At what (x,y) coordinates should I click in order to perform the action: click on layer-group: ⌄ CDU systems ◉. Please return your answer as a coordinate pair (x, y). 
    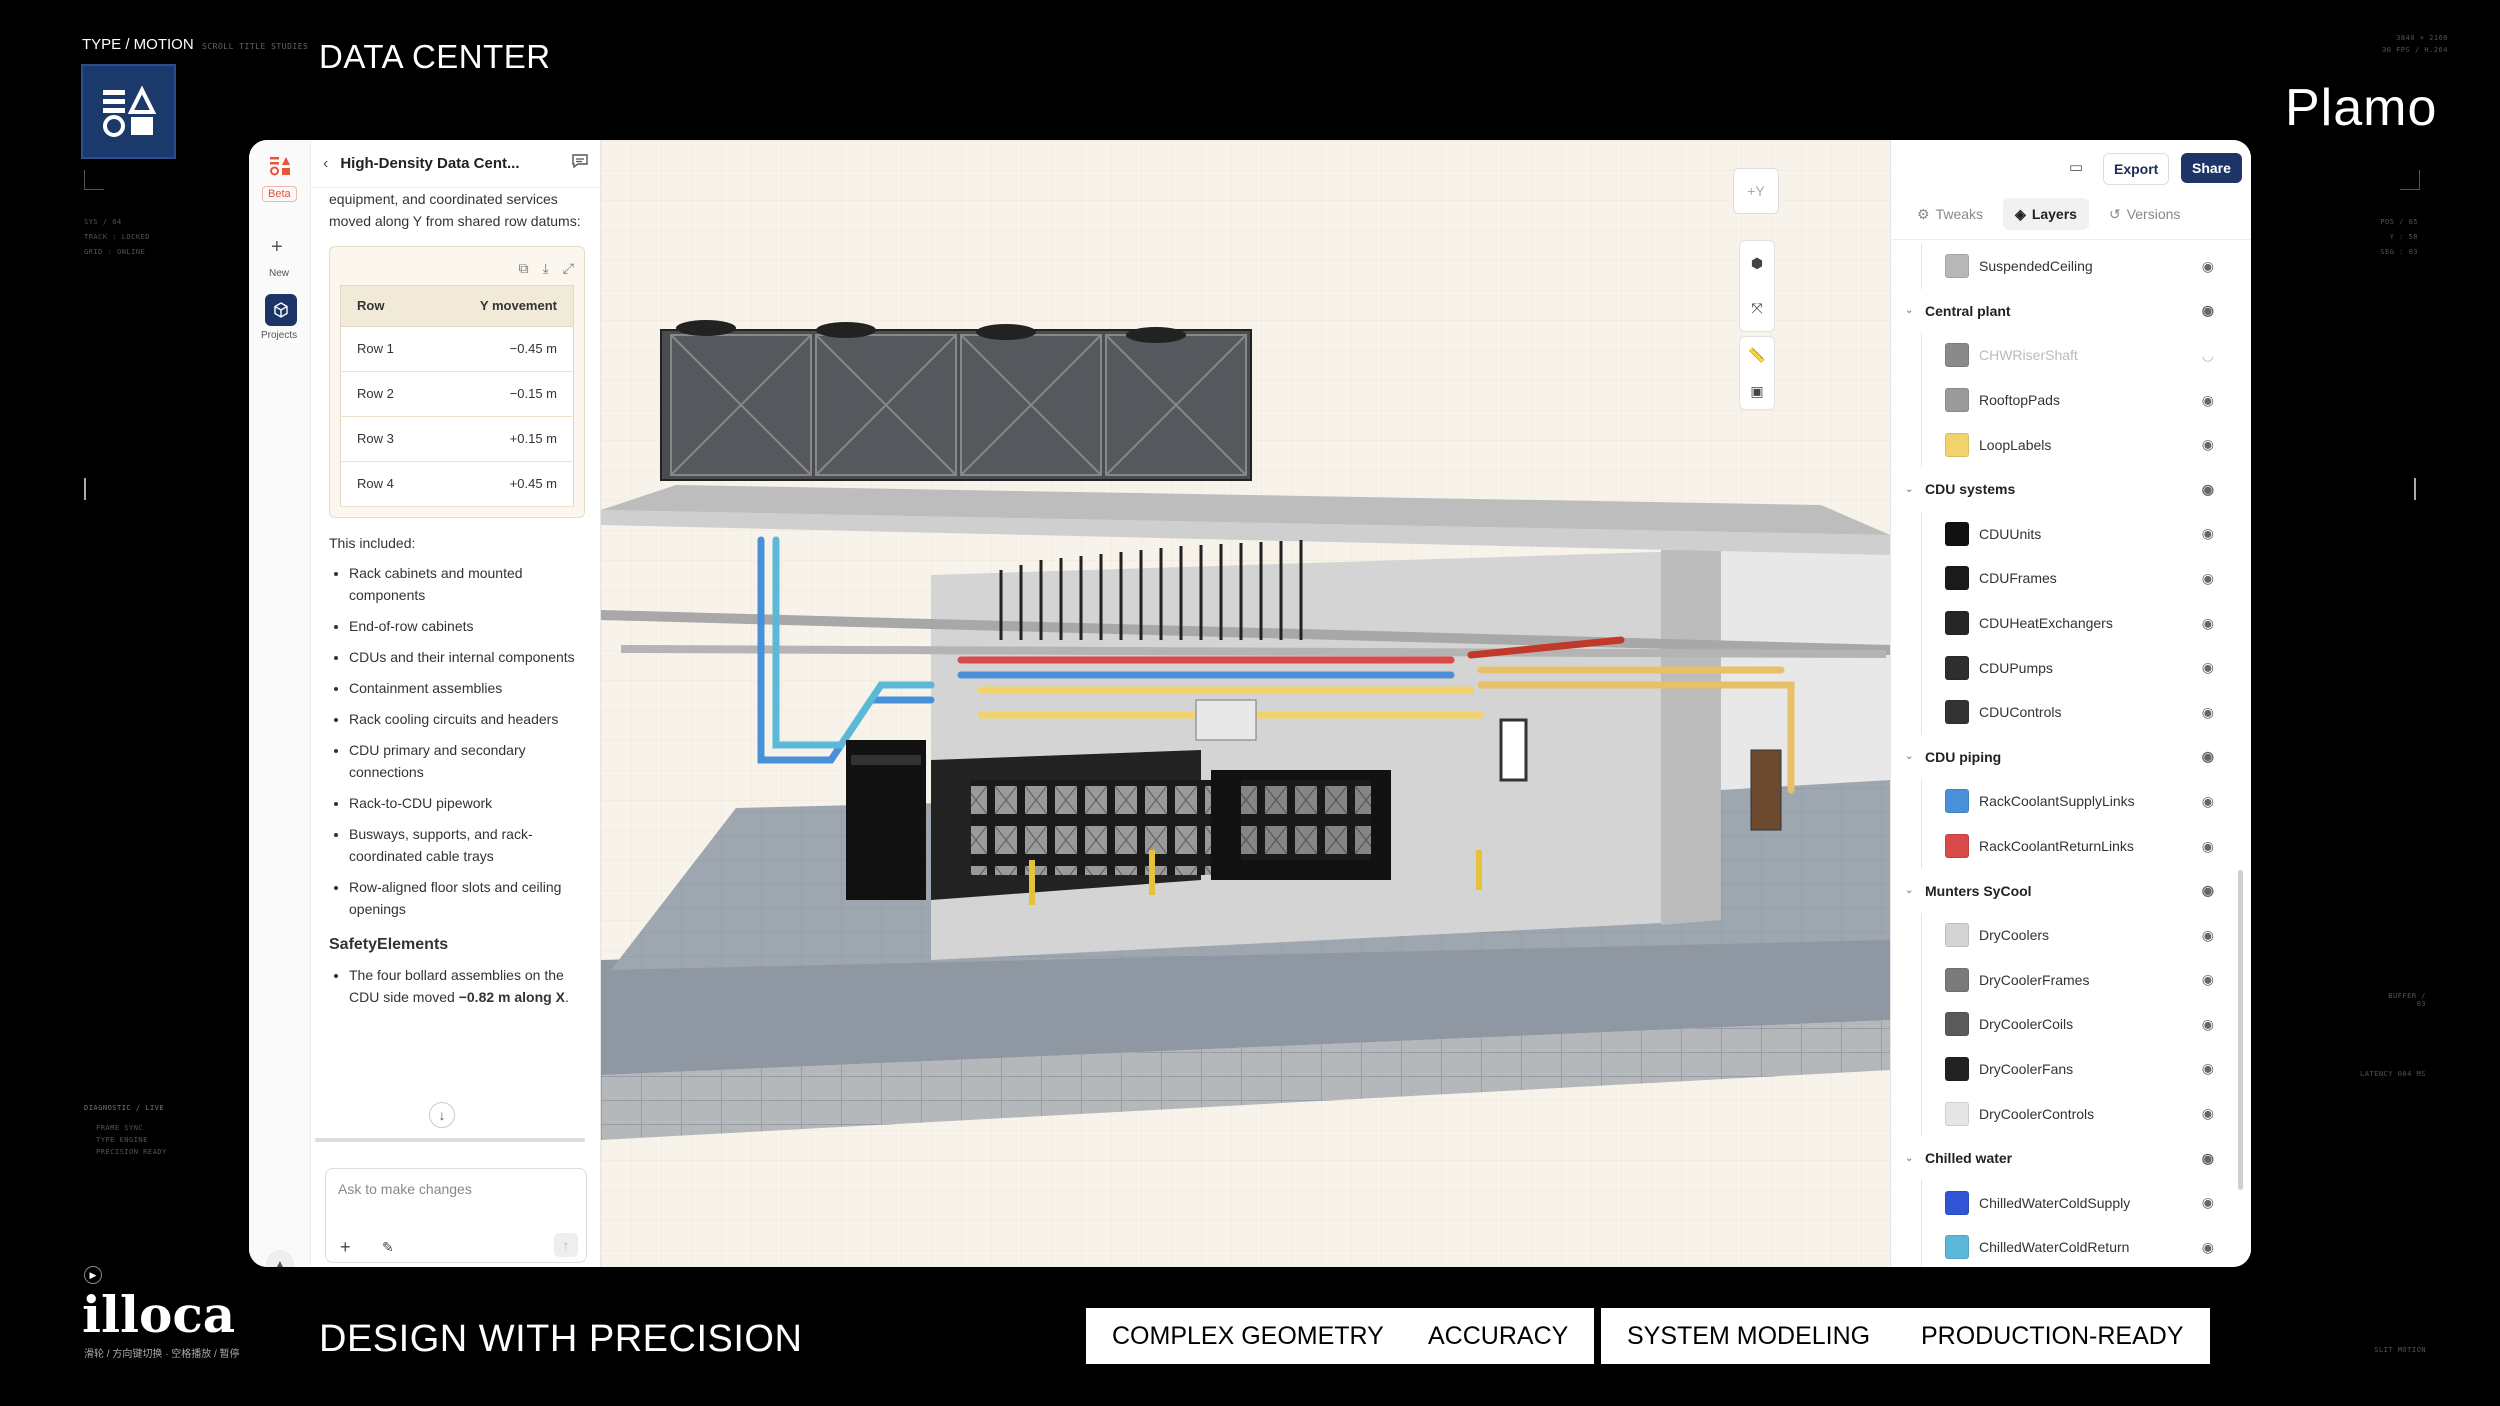
    Looking at the image, I should click on (2063, 489).